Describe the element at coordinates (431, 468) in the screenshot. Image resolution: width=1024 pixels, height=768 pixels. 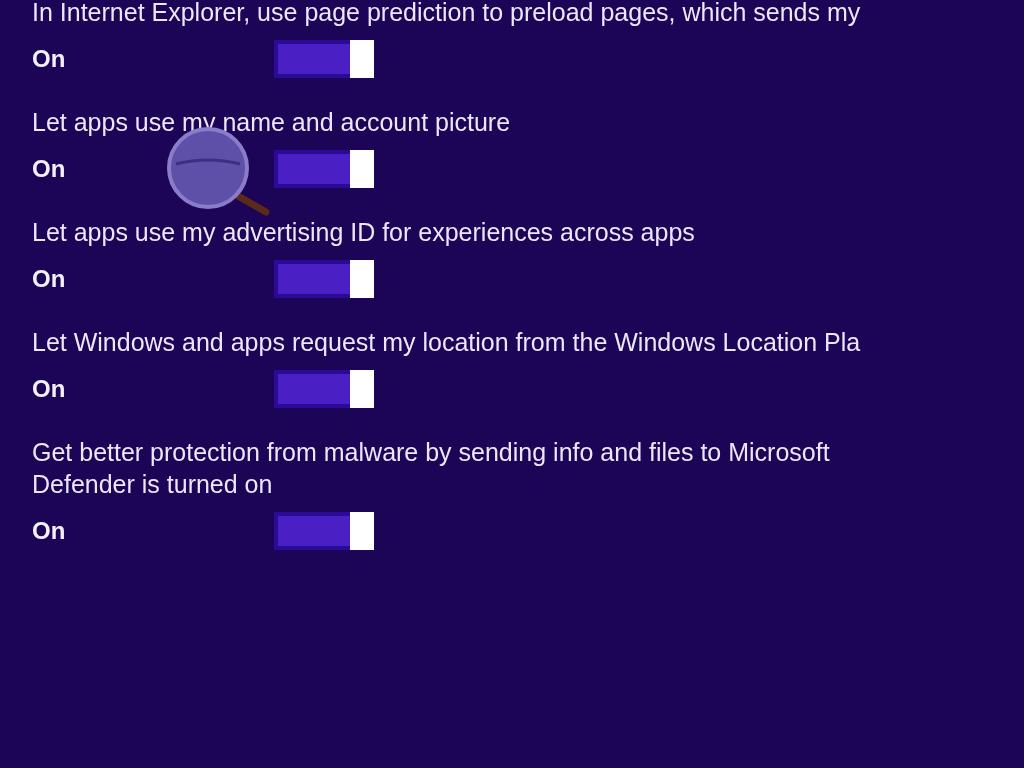
I see `setting-label: Get better protection from malware by sending info and files to Microsoft Defender is turned on` at that location.